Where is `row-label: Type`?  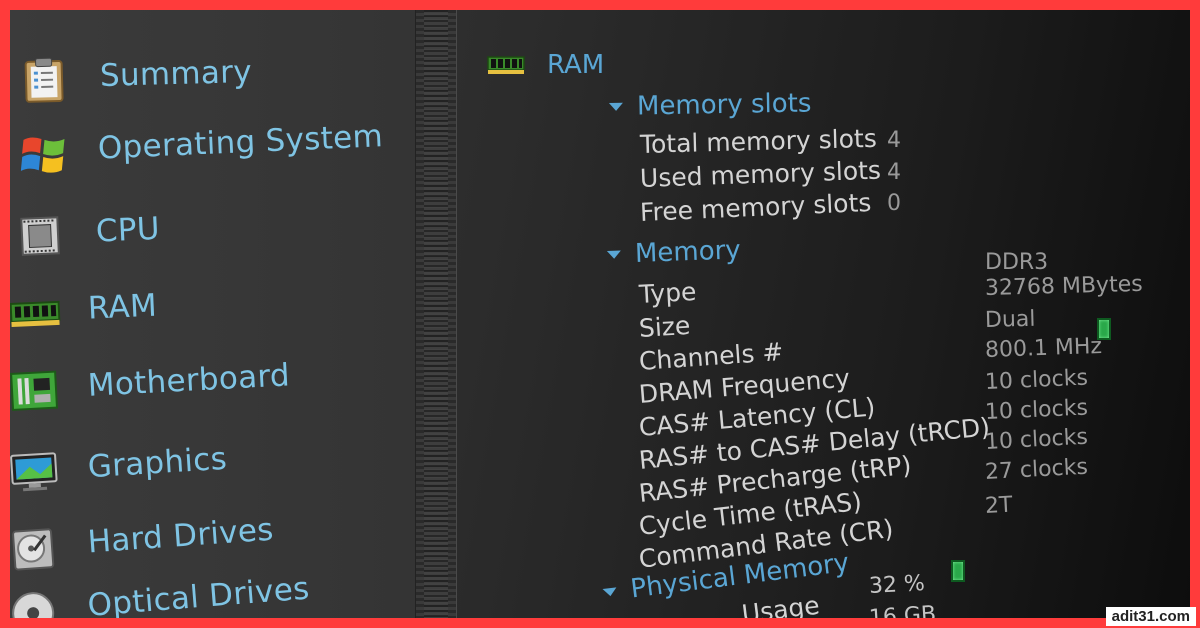 row-label: Type is located at coordinates (668, 293).